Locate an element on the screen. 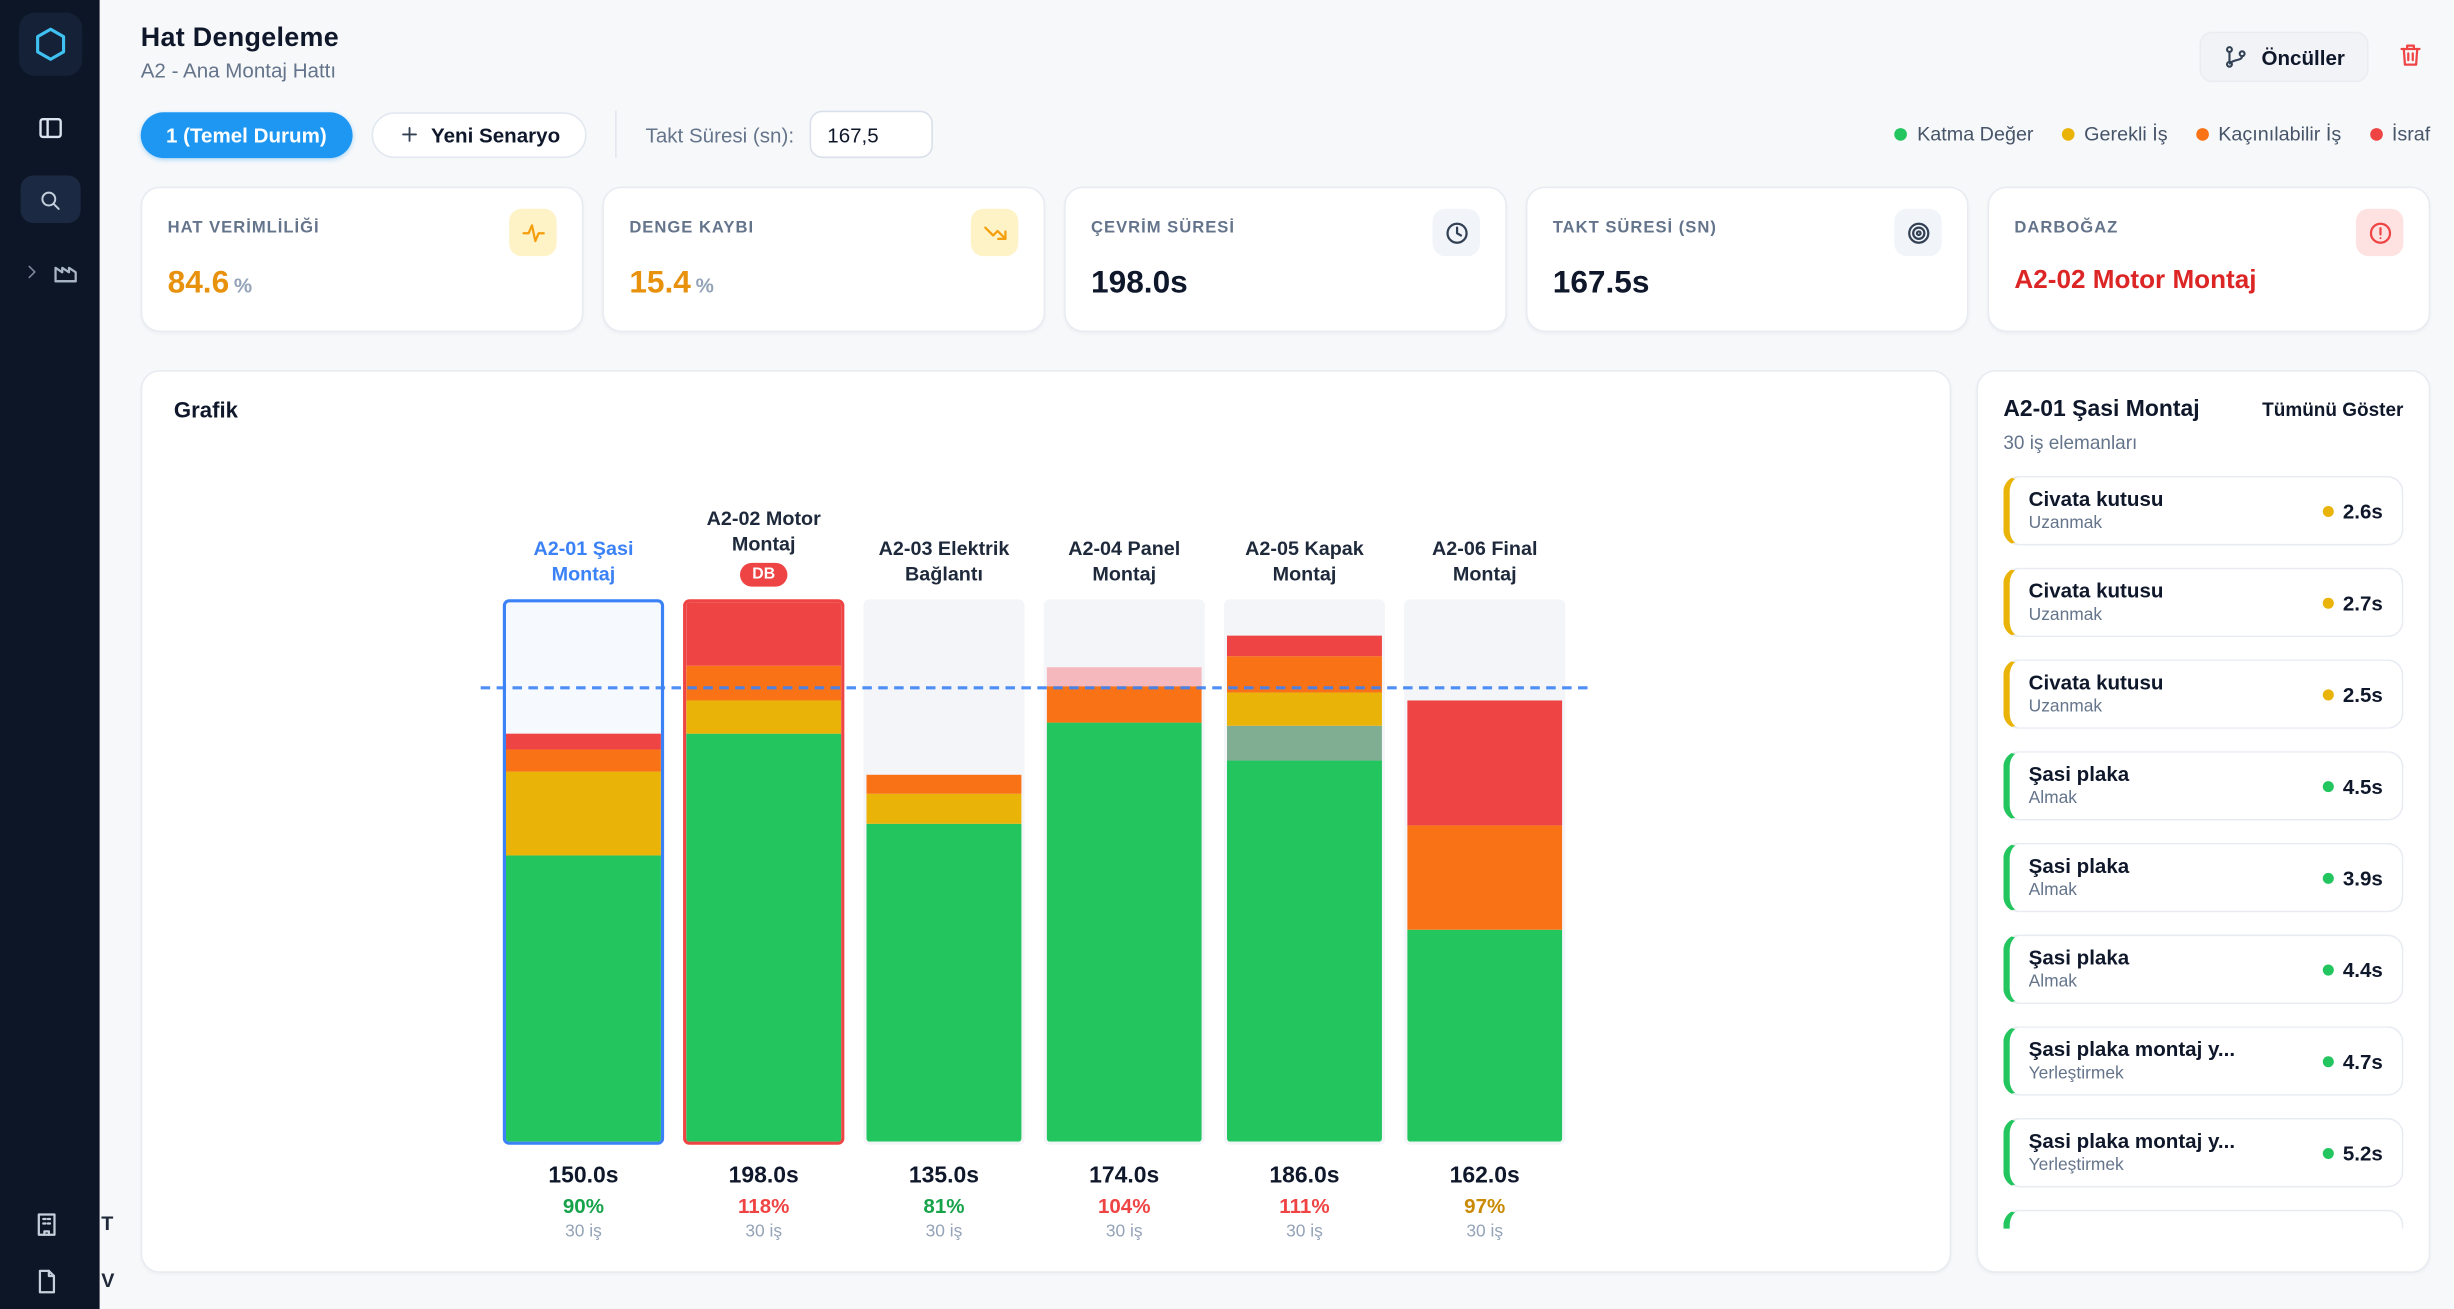  legend-item-3: İsraf is located at coordinates (2399, 134).